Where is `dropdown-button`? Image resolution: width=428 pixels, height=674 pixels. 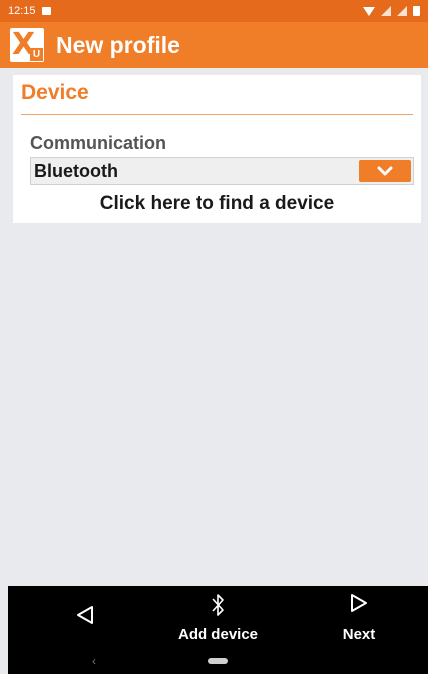 dropdown-button is located at coordinates (385, 171).